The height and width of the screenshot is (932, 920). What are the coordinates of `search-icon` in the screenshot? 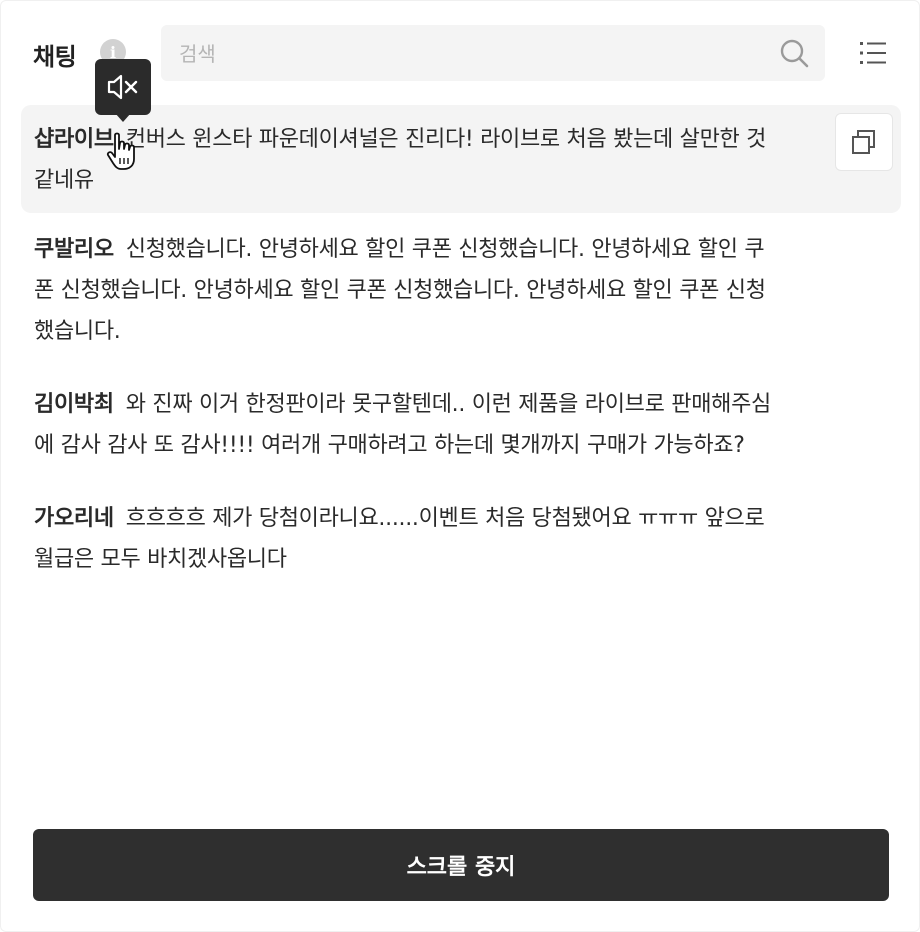 It's located at (794, 53).